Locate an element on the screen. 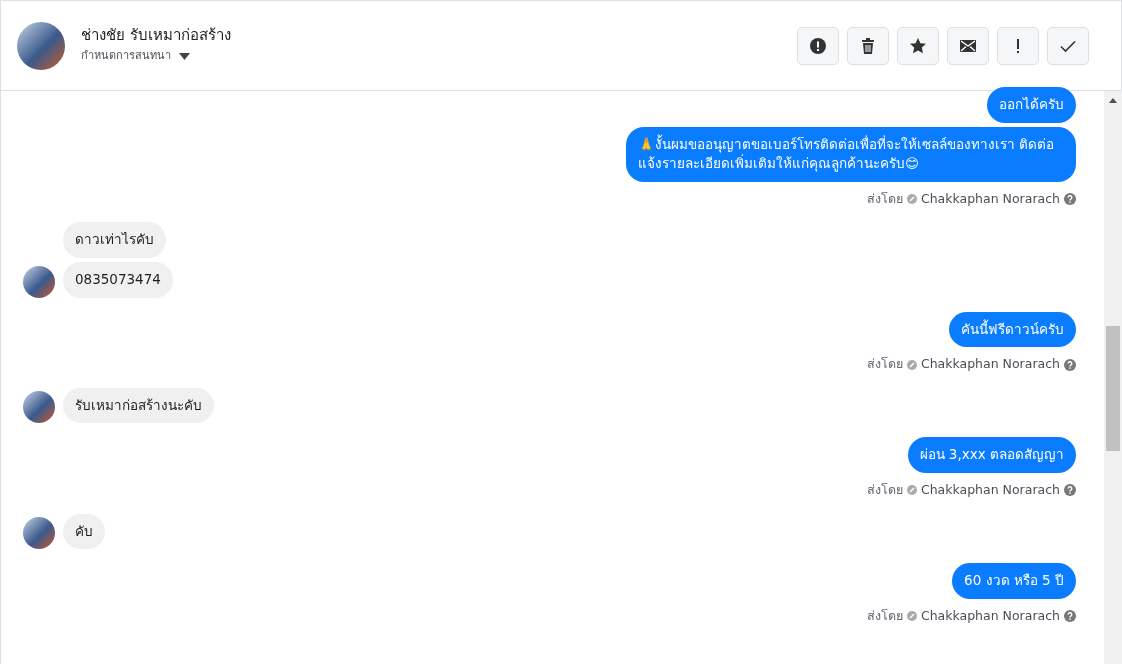  message-bubble: รับเหมาก่อสร้างนะคับ is located at coordinates (138, 405).